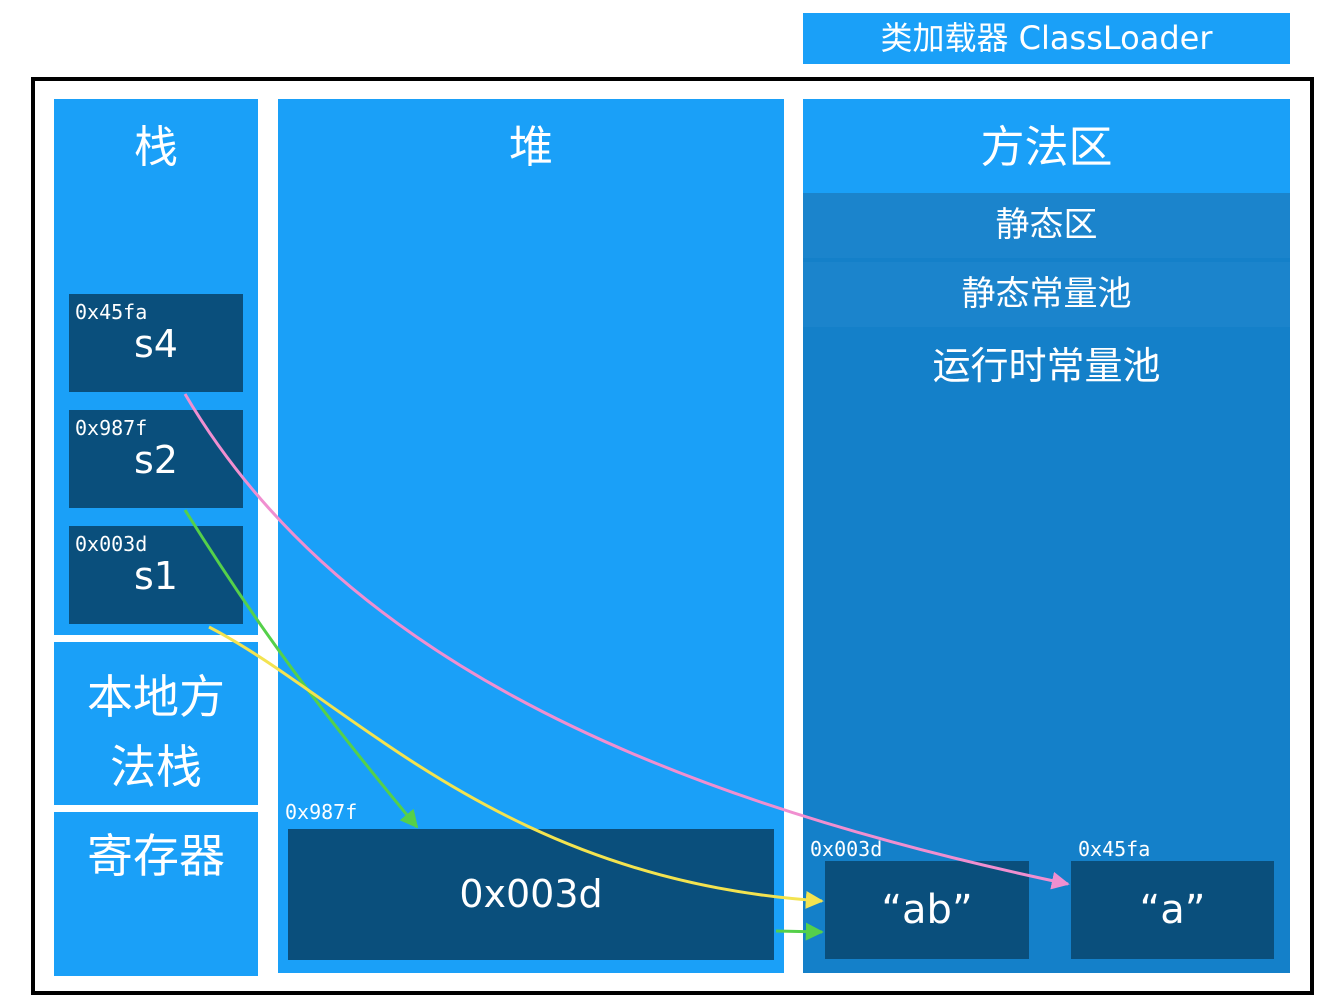  Describe the element at coordinates (516, 767) in the screenshot. I see `arrow-s1-to-ab` at that location.